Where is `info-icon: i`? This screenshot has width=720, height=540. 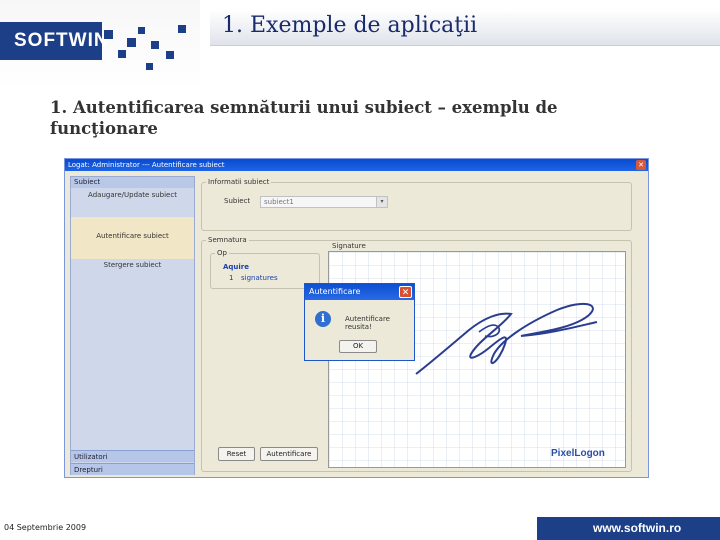
info-icon: i is located at coordinates (323, 319).